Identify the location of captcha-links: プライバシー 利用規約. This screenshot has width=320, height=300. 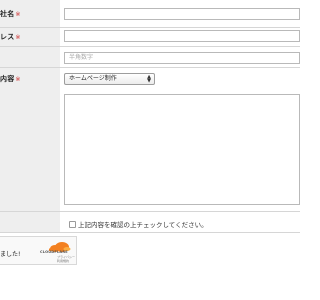
(66, 259).